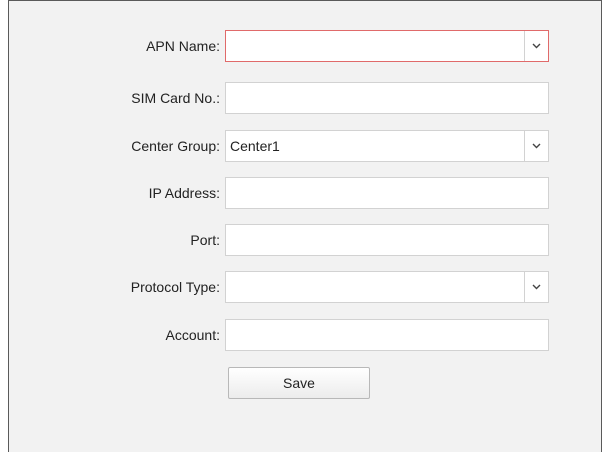  I want to click on apn-name-select, so click(387, 46).